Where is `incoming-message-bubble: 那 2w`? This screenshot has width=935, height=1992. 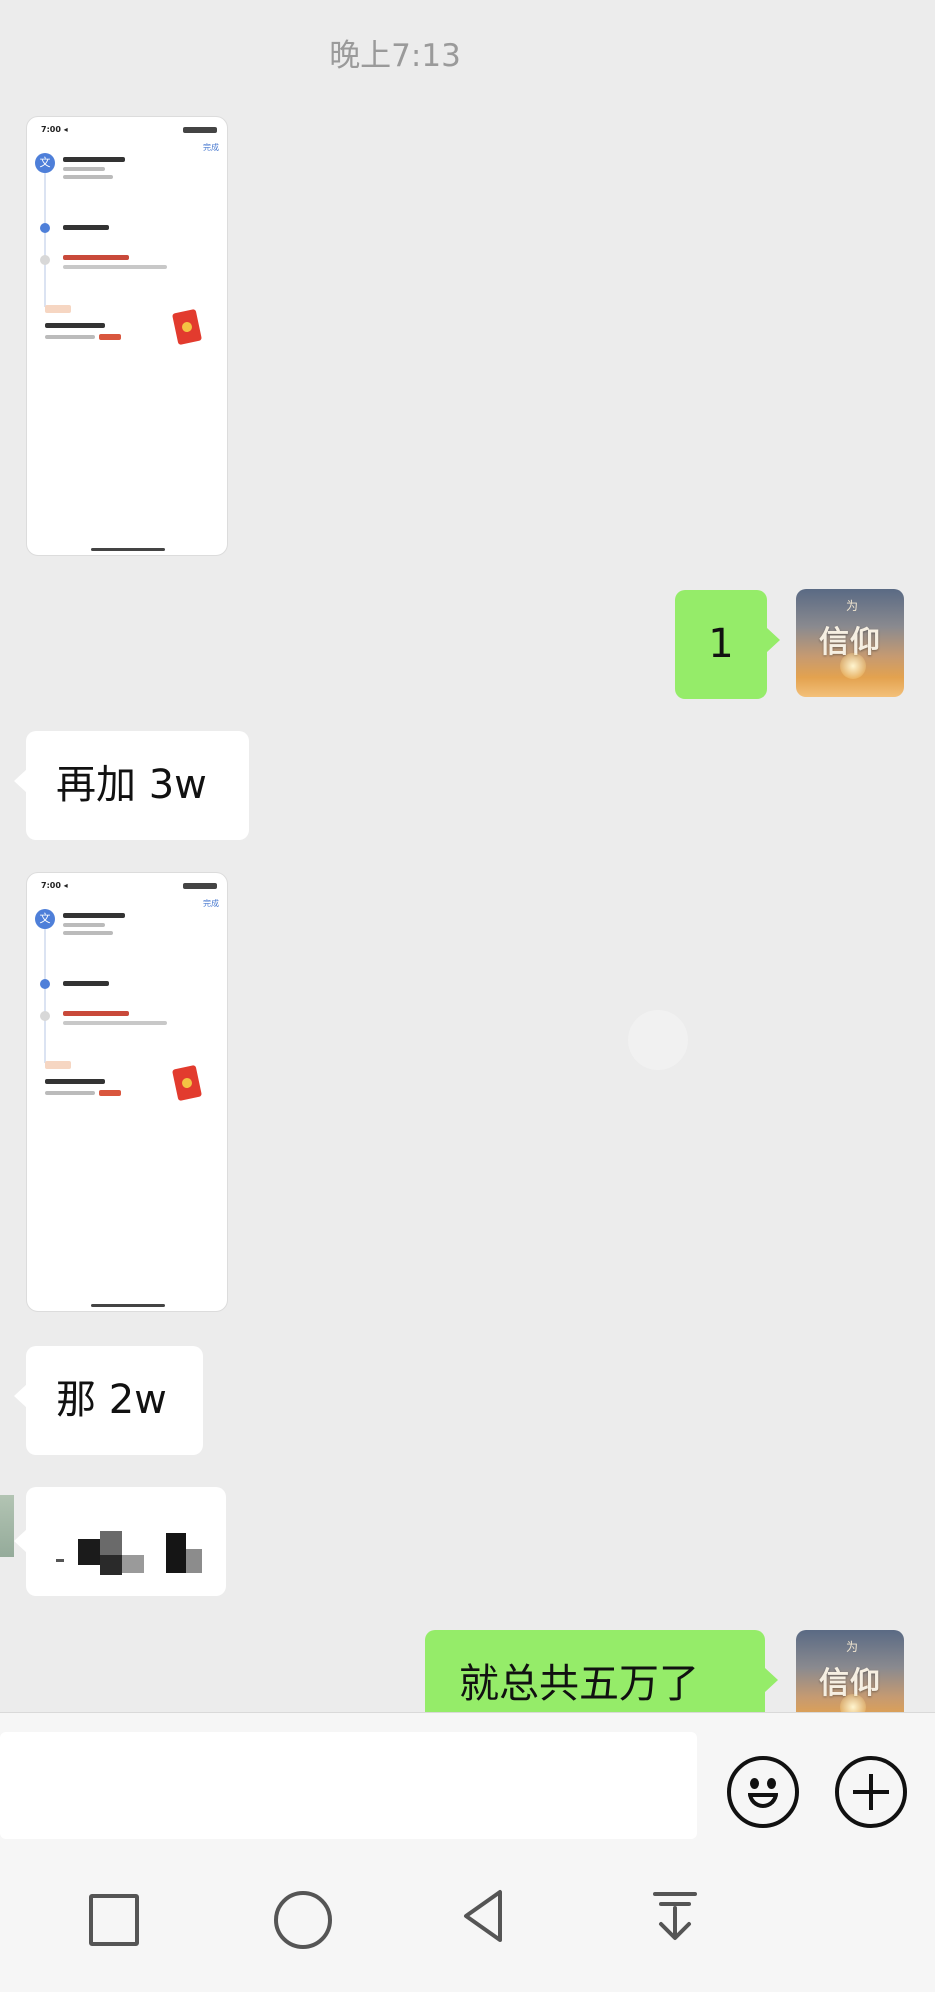 incoming-message-bubble: 那 2w is located at coordinates (108, 1400).